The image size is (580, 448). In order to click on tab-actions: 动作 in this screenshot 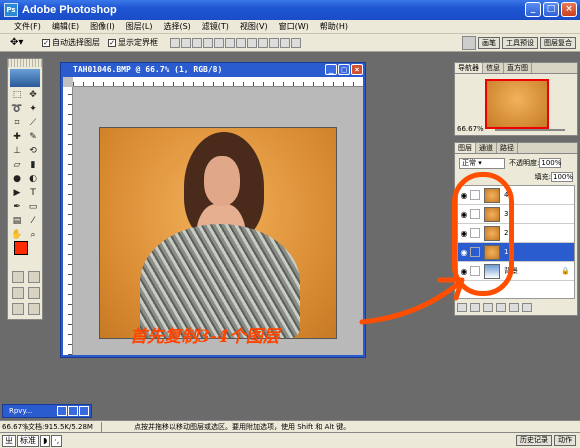, I will do `click(565, 440)`.